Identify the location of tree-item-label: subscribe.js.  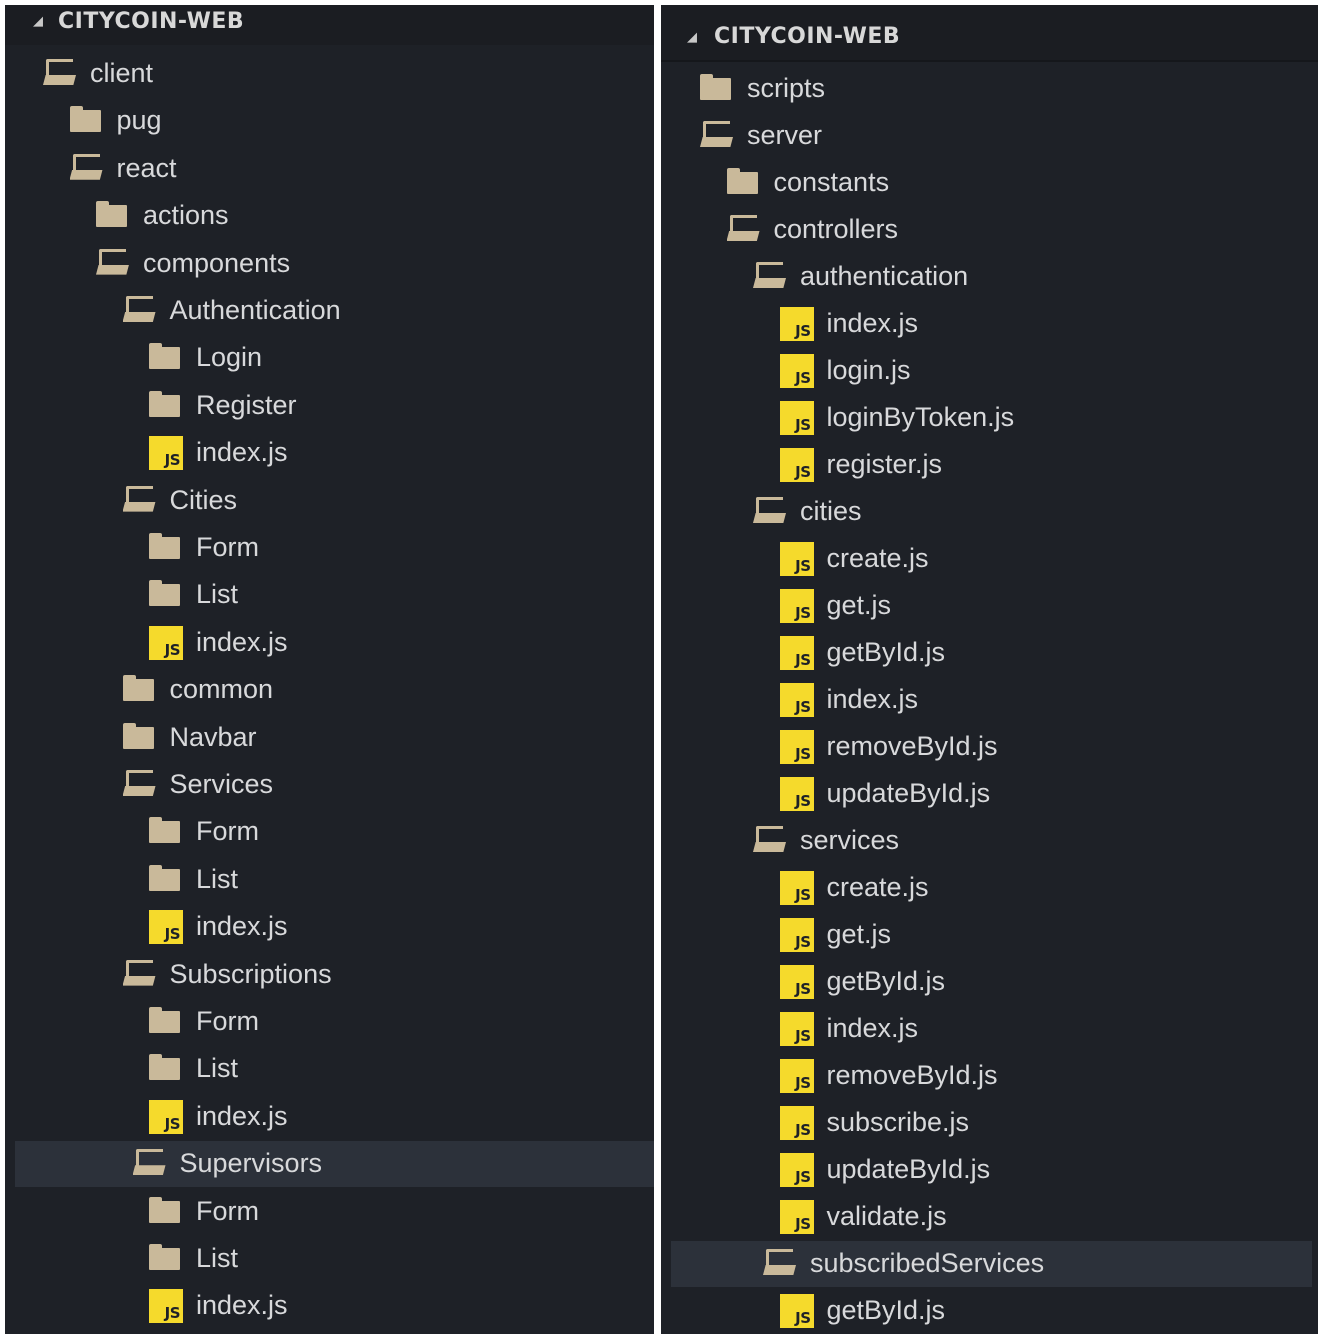
(898, 1122).